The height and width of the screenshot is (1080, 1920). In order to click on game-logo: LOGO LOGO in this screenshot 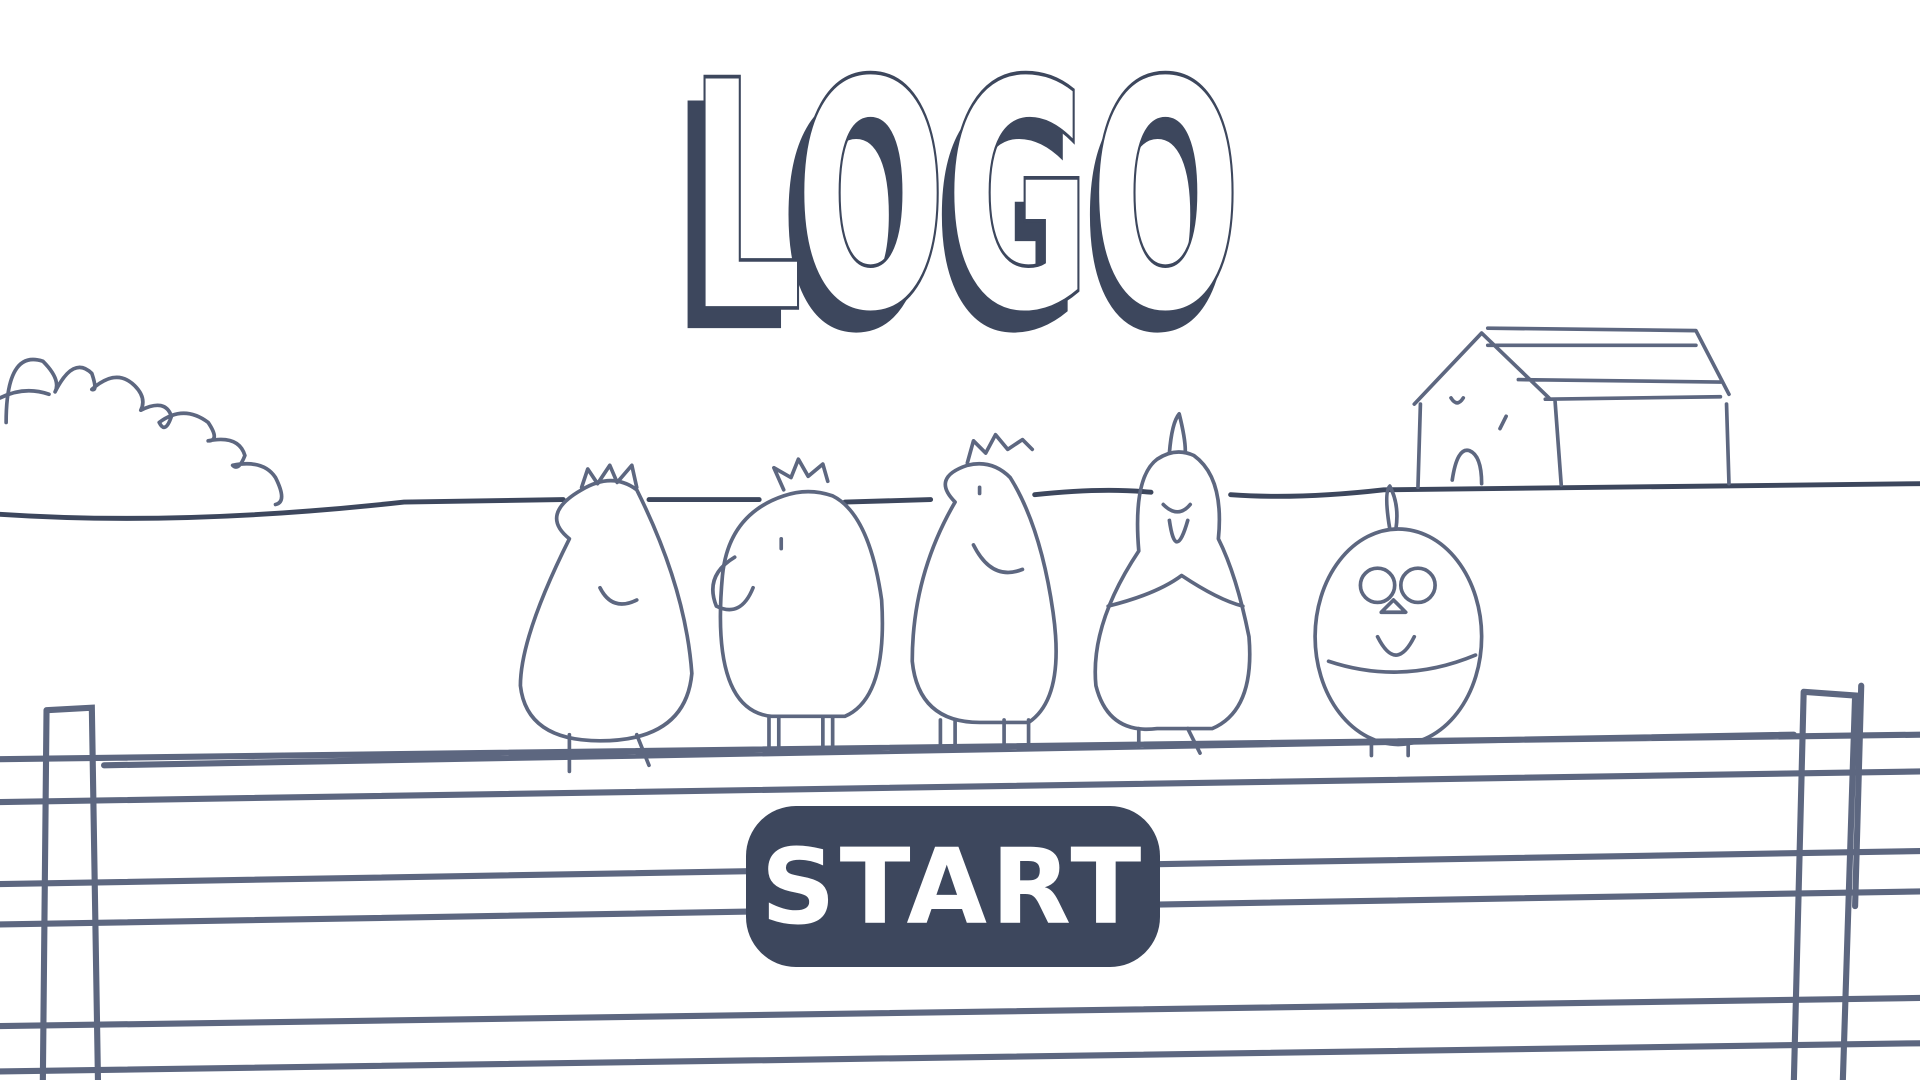, I will do `click(957, 207)`.